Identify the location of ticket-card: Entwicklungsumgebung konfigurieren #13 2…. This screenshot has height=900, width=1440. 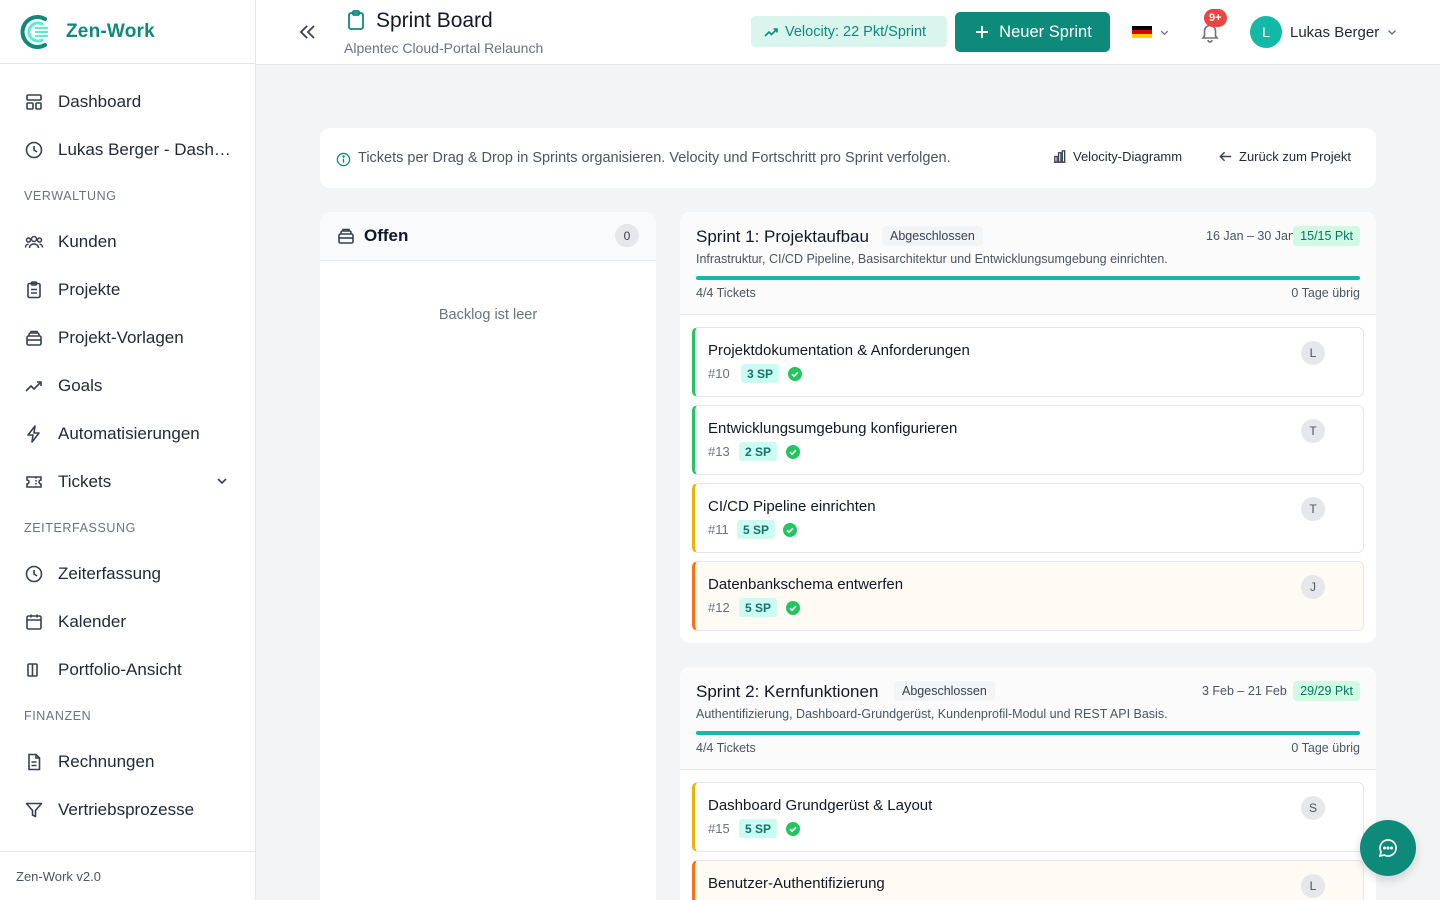
(1028, 440).